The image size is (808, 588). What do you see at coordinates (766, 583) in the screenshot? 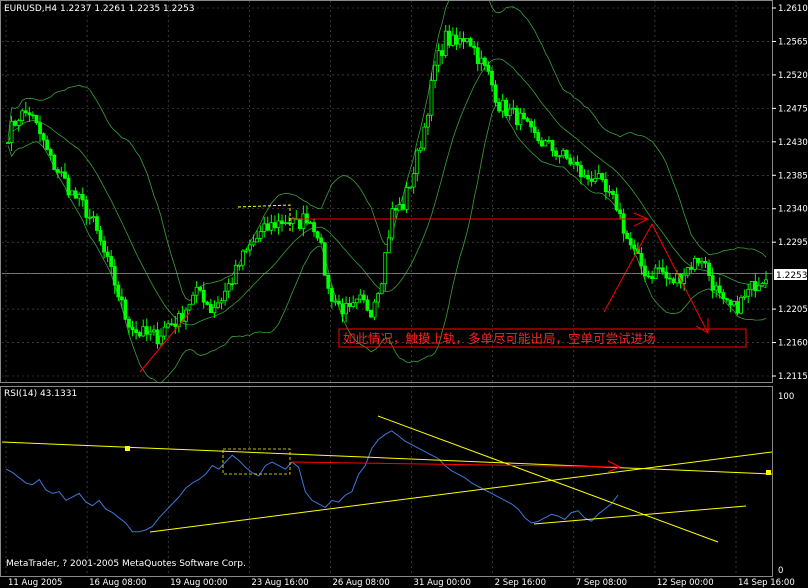
I see `x-tick-label: 14 Sep 16:00` at bounding box center [766, 583].